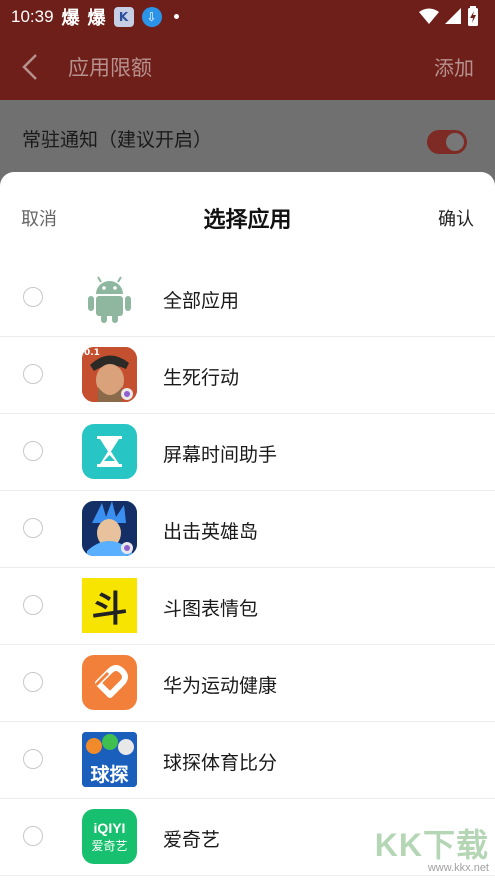 The height and width of the screenshot is (880, 495). I want to click on app-row-all: 全部应用, so click(247, 298).